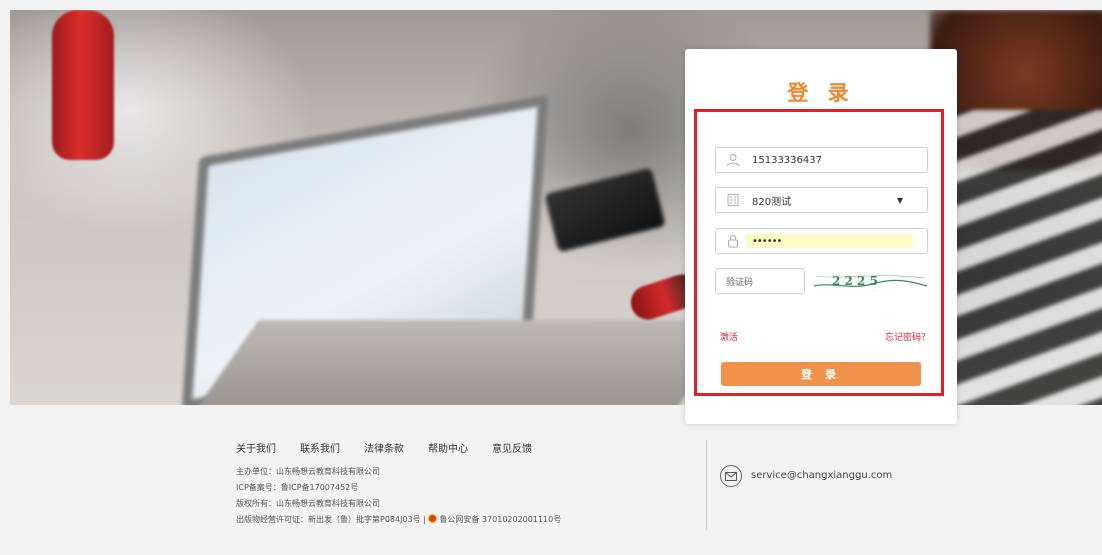 Image resolution: width=1102 pixels, height=555 pixels. Describe the element at coordinates (83, 85) in the screenshot. I see `bottle-decoration` at that location.